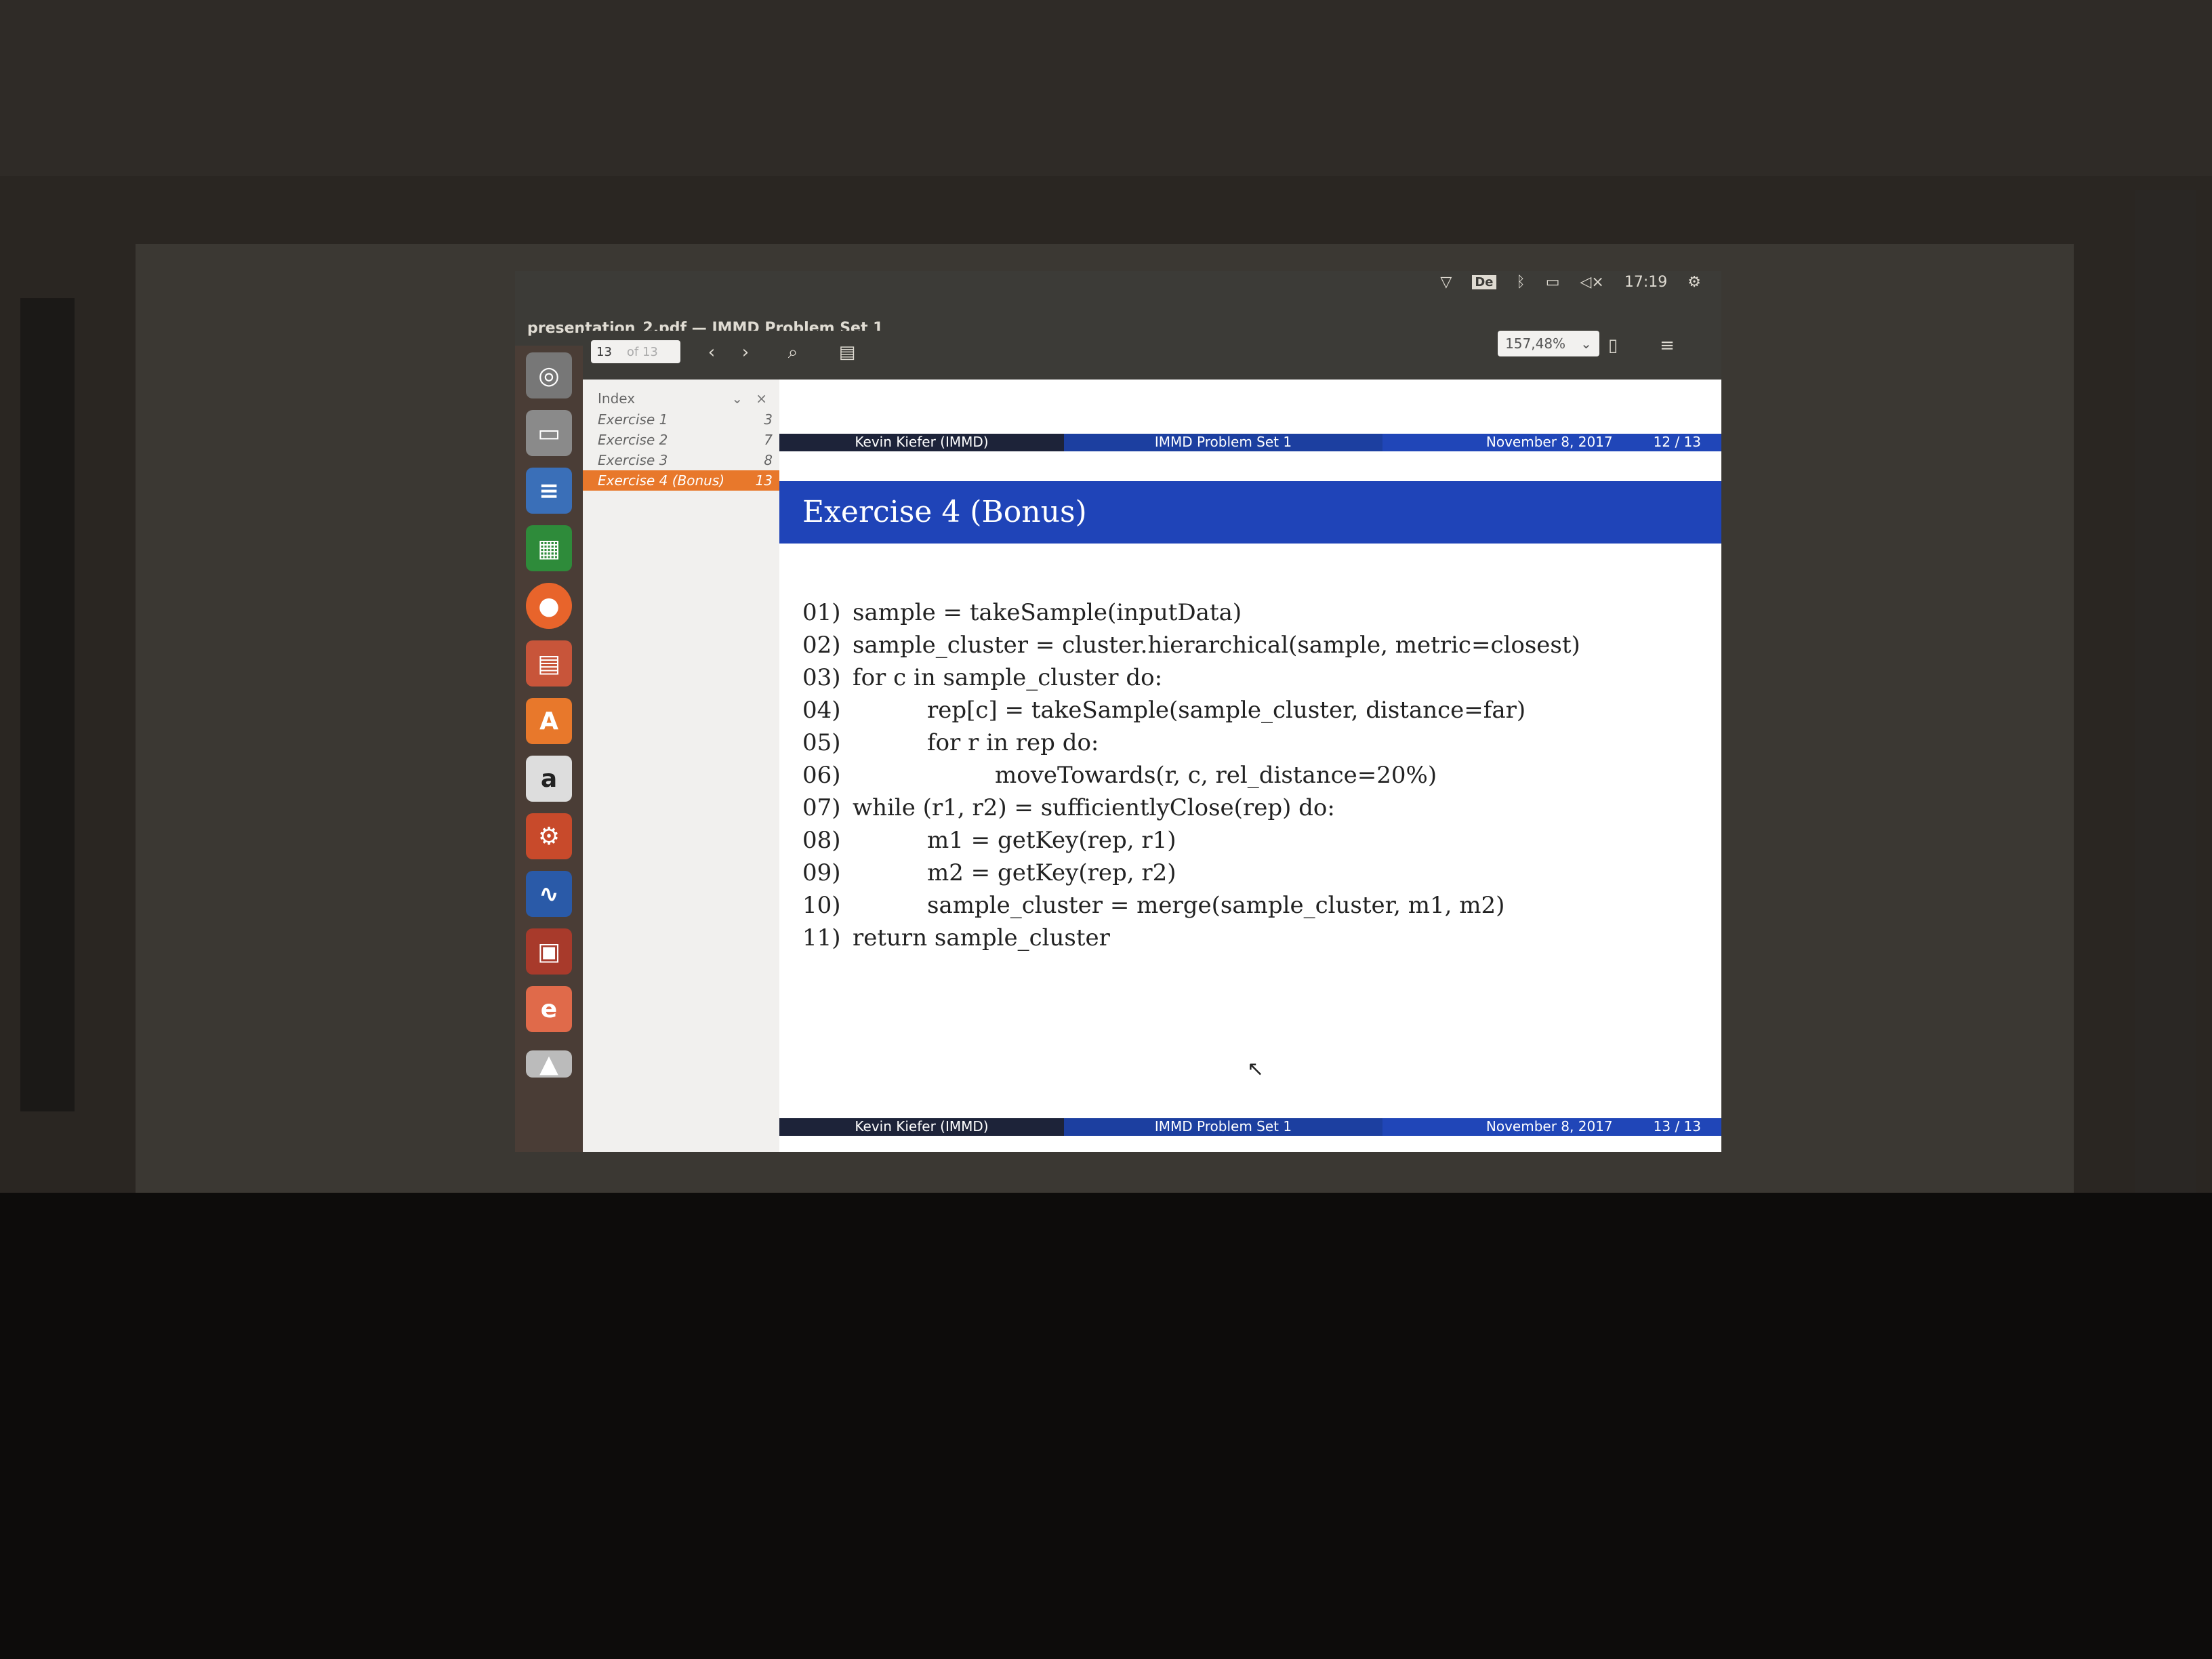  I want to click on toolbar: 13 of 13 ‹ › ⌕ ▤ 157,48% ⌄ ▯ ≡, so click(1152, 355).